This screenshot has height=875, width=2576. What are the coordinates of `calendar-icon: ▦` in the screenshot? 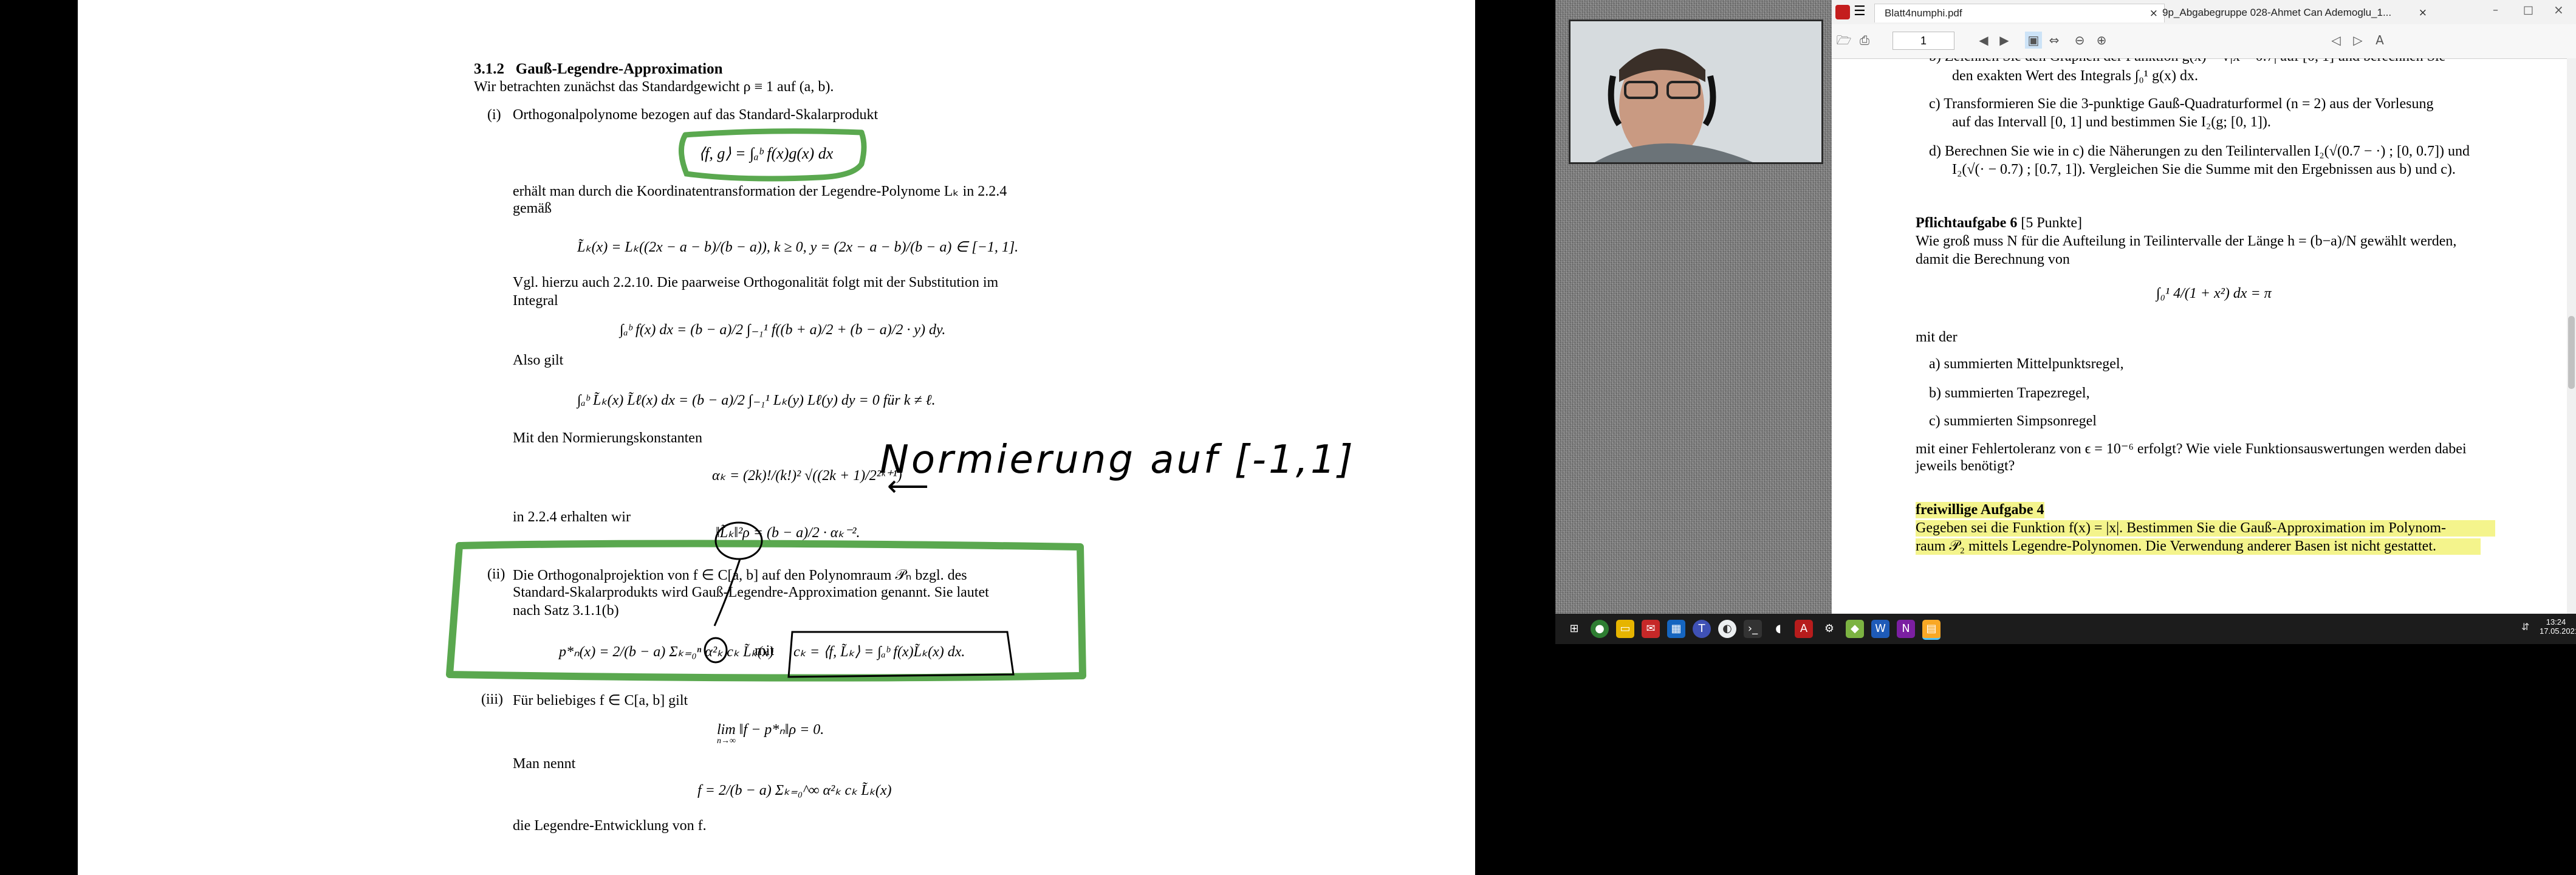 It's located at (1676, 629).